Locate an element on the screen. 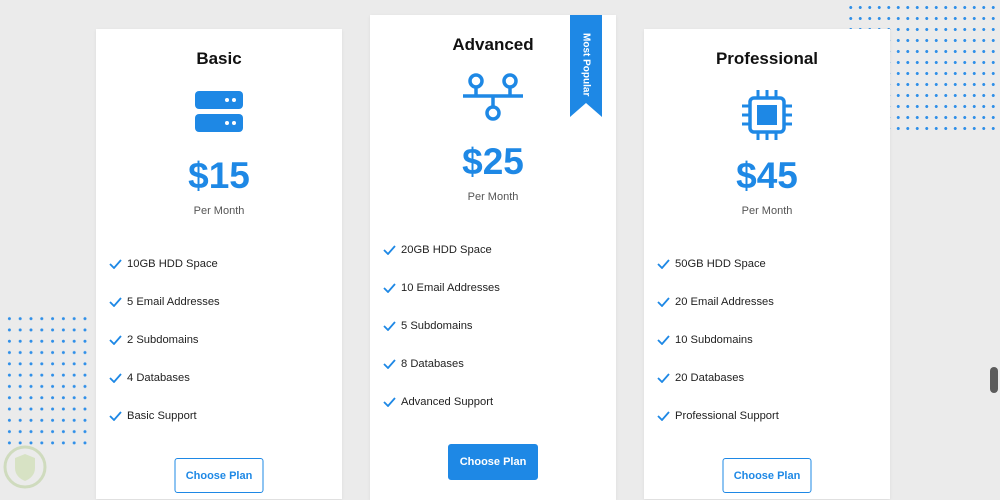  feature-item: 20 Databases is located at coordinates (718, 378).